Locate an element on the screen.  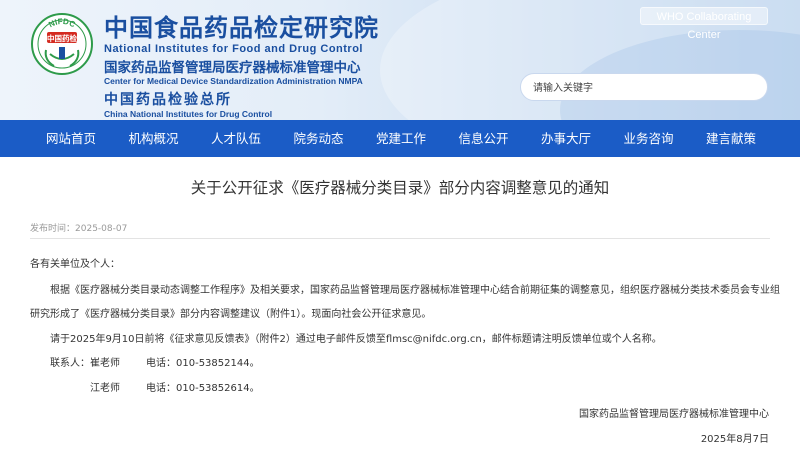
publish-meta: 发布时间：2025-08-07 is located at coordinates (78, 227).